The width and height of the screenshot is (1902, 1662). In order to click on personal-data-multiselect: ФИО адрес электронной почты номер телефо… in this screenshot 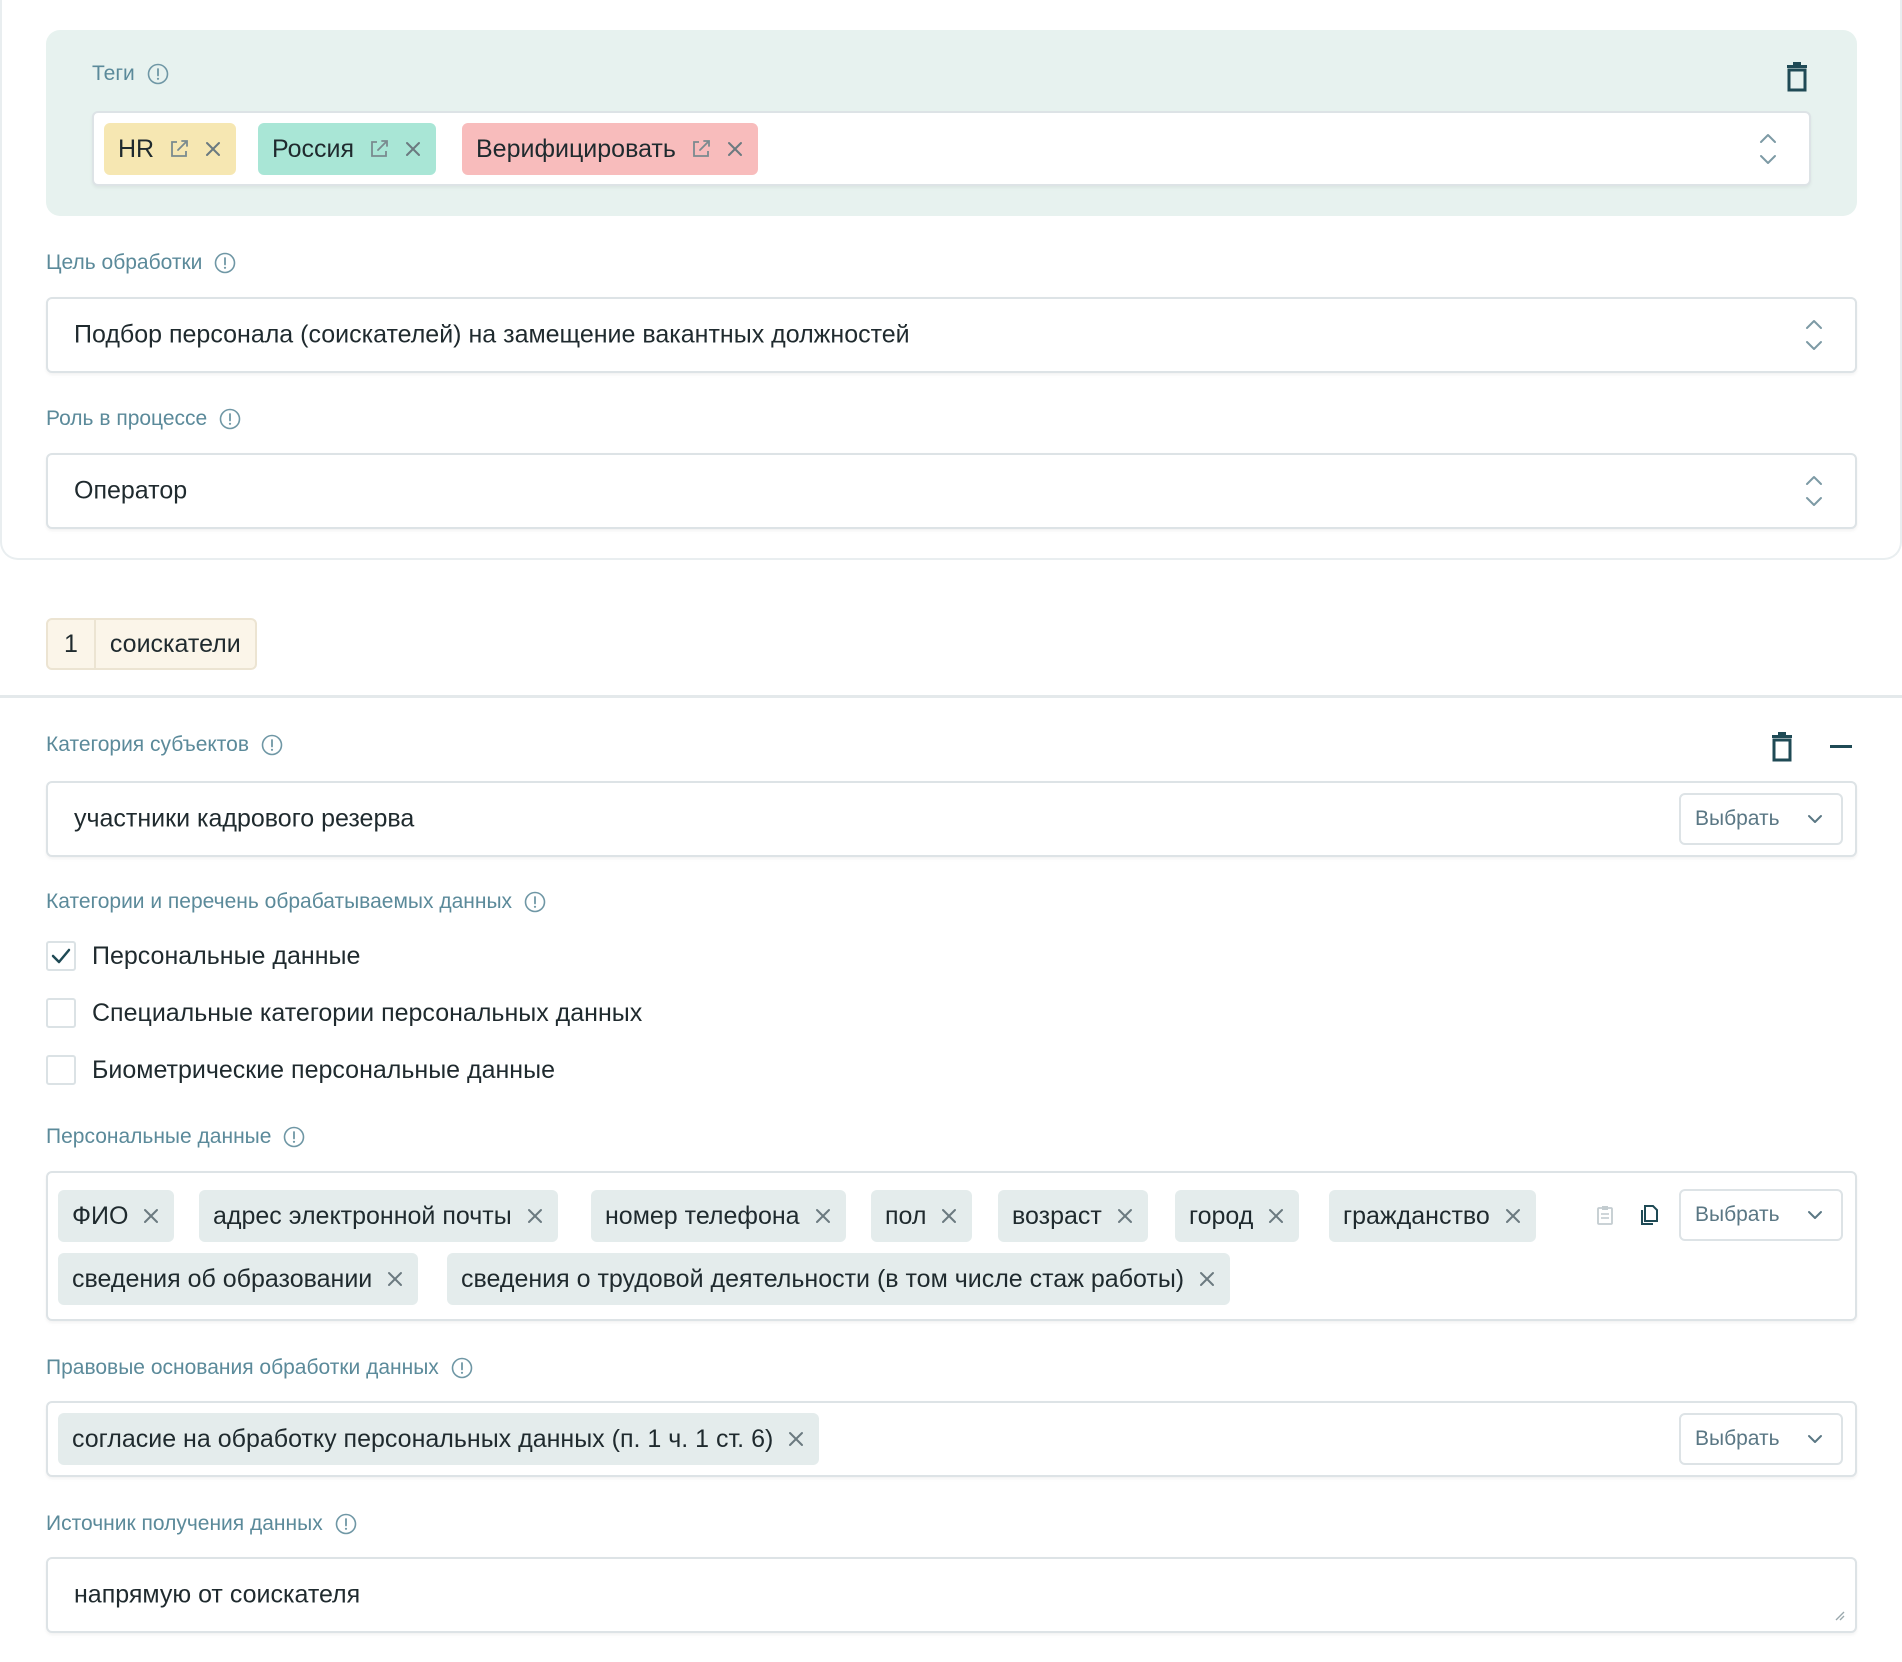, I will do `click(951, 1246)`.